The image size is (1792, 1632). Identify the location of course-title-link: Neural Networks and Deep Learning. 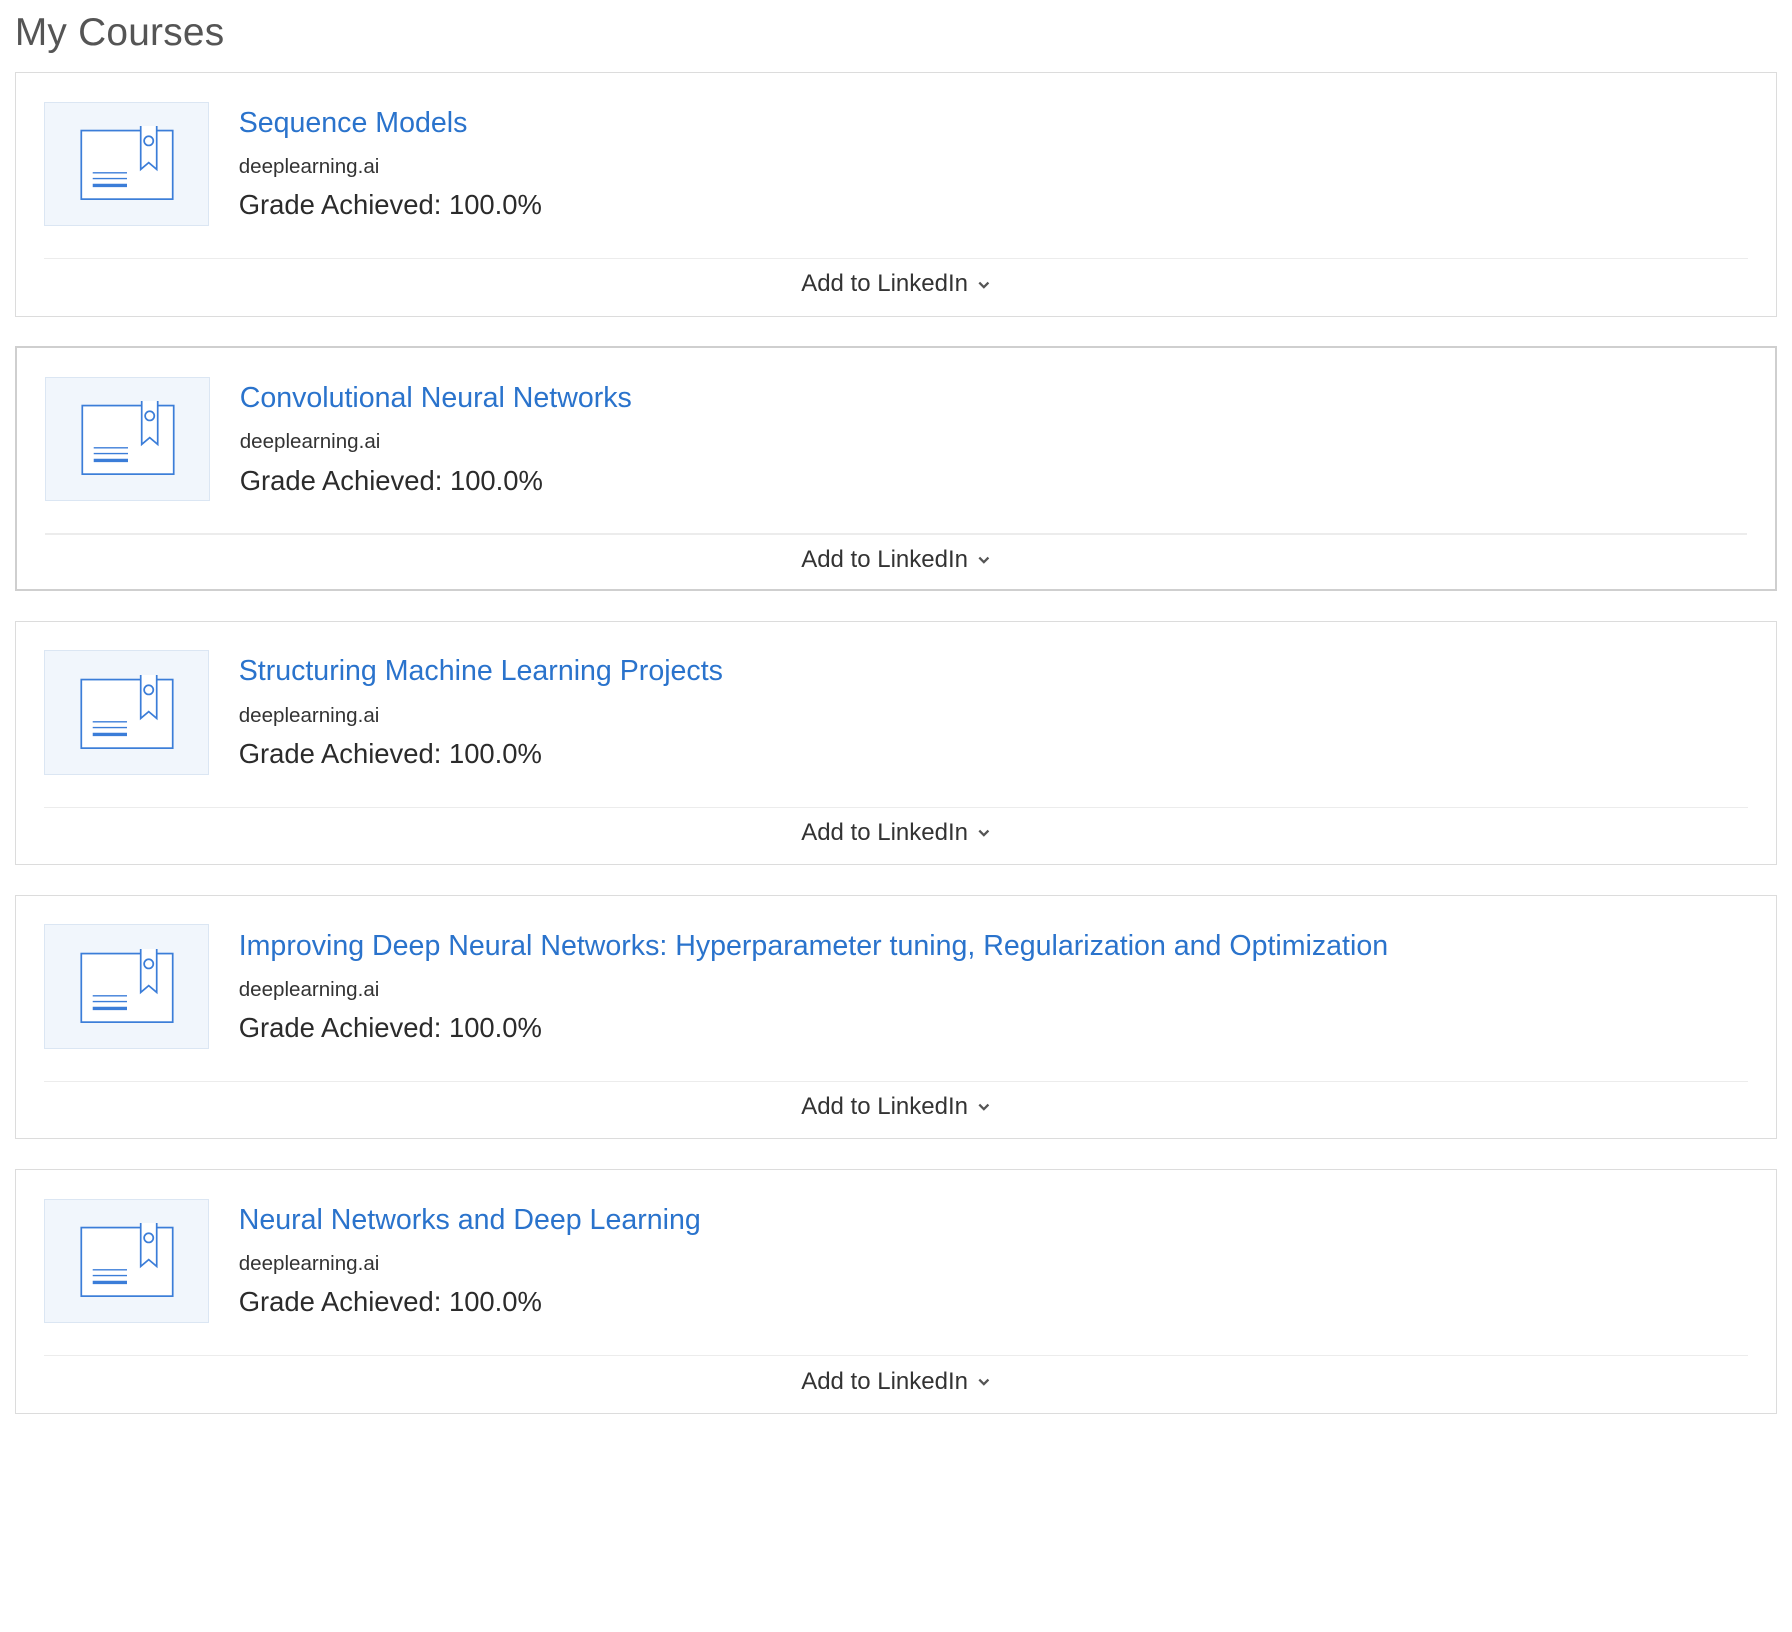
(470, 1220).